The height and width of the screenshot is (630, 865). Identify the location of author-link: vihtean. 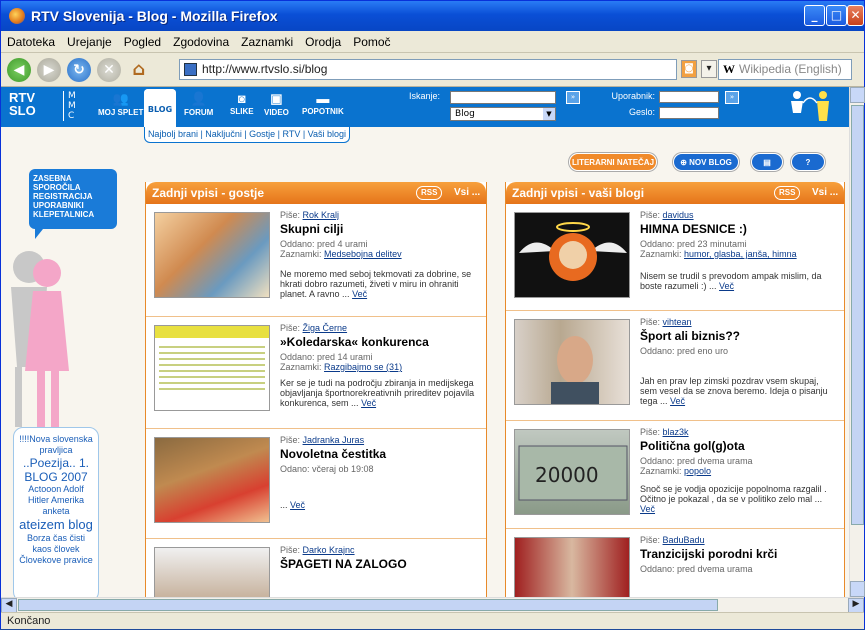
(677, 322).